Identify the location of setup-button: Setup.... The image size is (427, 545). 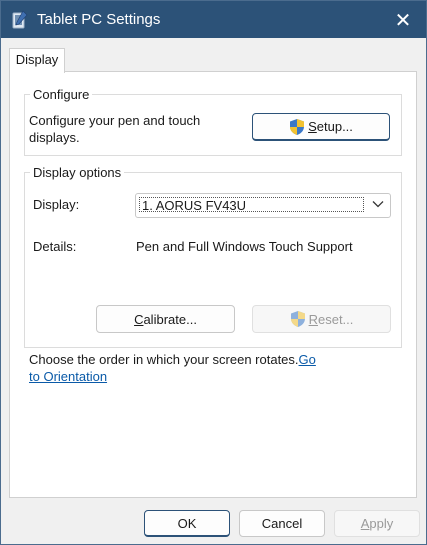
(321, 127).